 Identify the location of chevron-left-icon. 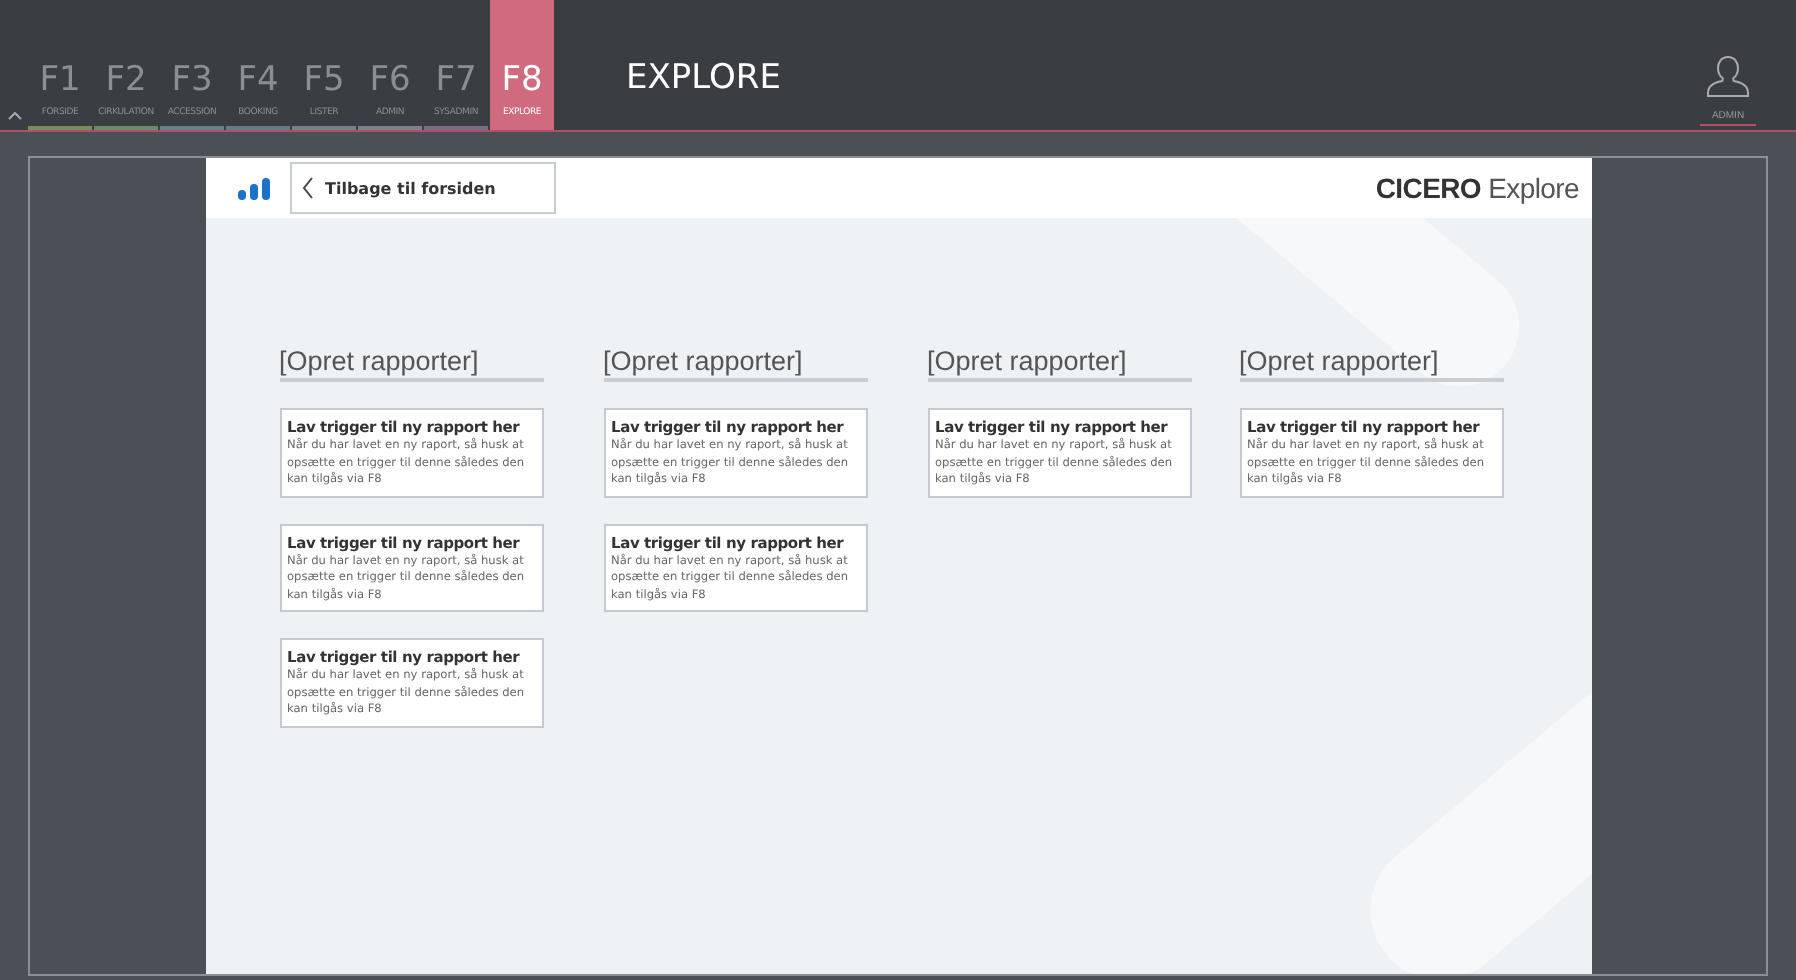
(307, 188).